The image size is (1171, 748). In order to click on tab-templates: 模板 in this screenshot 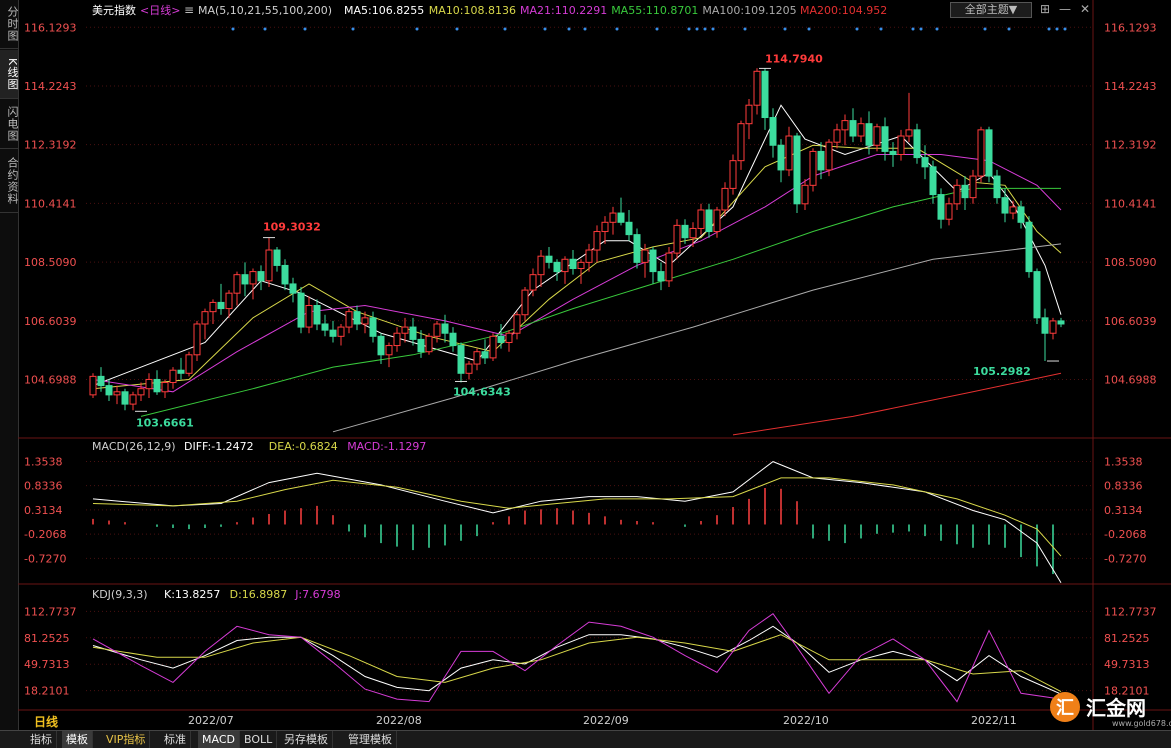, I will do `click(77, 739)`.